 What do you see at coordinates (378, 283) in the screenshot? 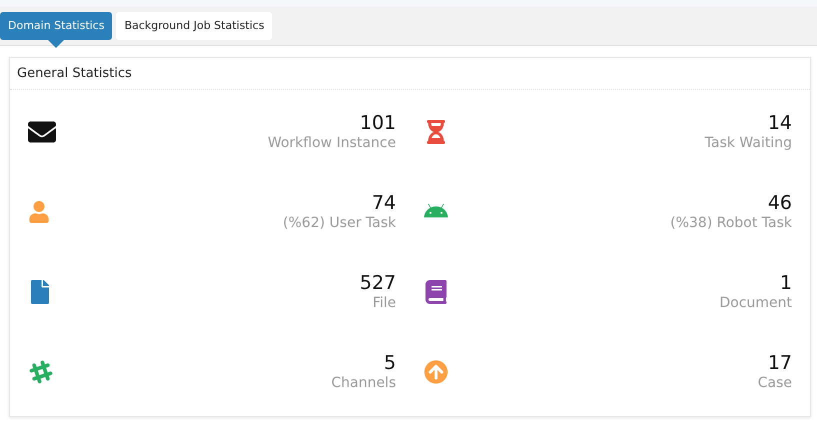
I see `stat-value: 527` at bounding box center [378, 283].